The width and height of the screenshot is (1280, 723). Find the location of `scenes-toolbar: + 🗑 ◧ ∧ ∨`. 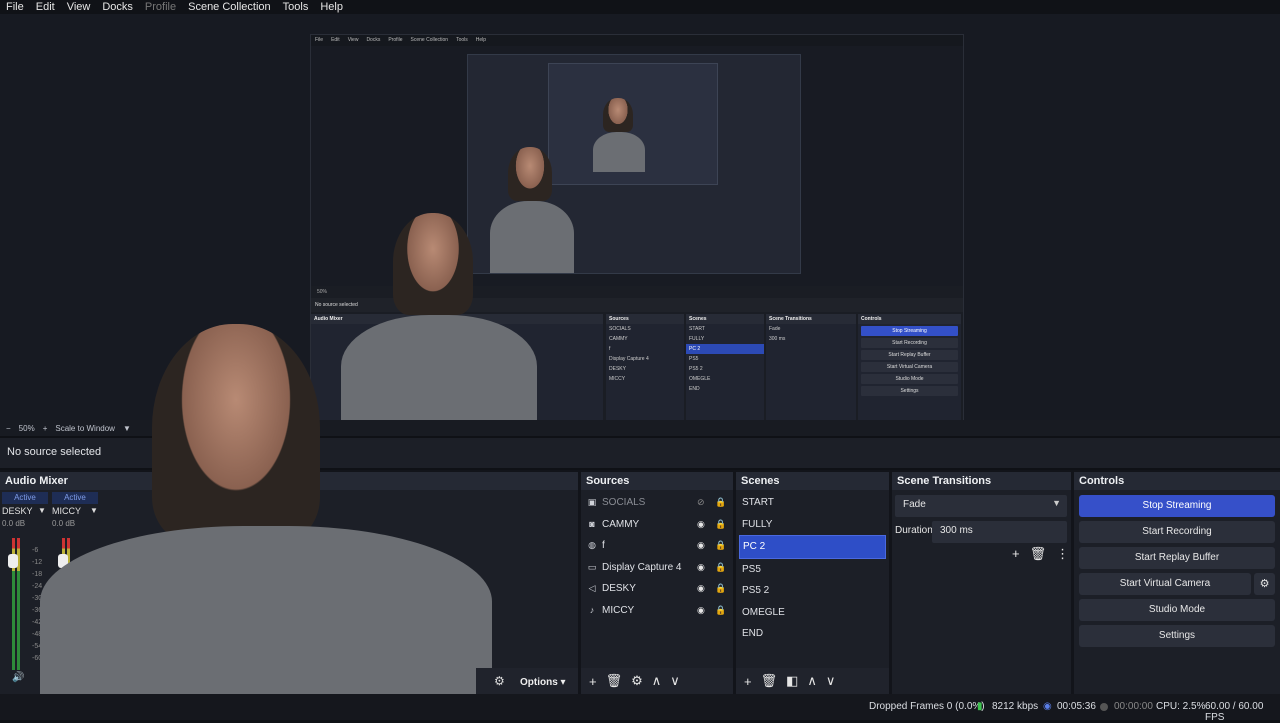

scenes-toolbar: + 🗑 ◧ ∧ ∨ is located at coordinates (812, 681).